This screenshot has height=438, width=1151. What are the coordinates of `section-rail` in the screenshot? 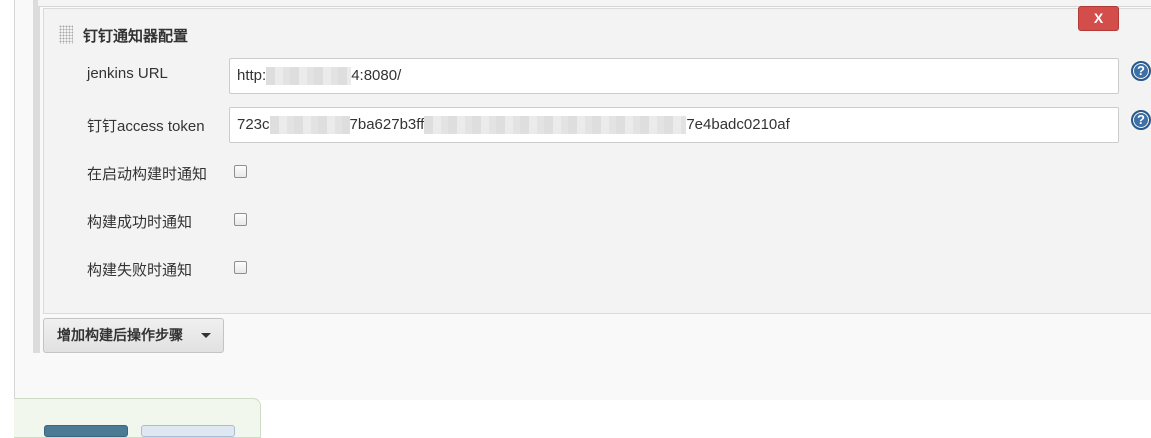 It's located at (36, 176).